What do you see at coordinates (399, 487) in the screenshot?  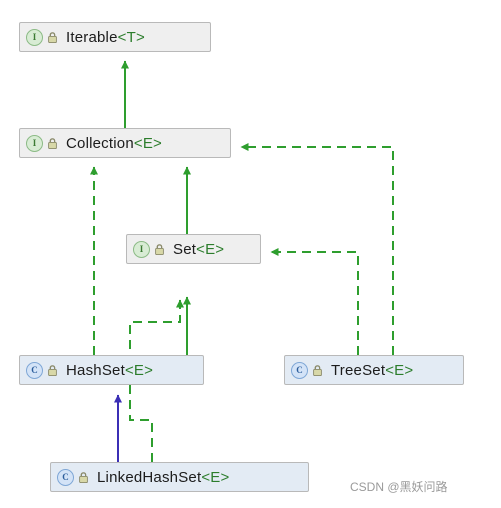 I see `watermark-text: CSDN @黑妖问路` at bounding box center [399, 487].